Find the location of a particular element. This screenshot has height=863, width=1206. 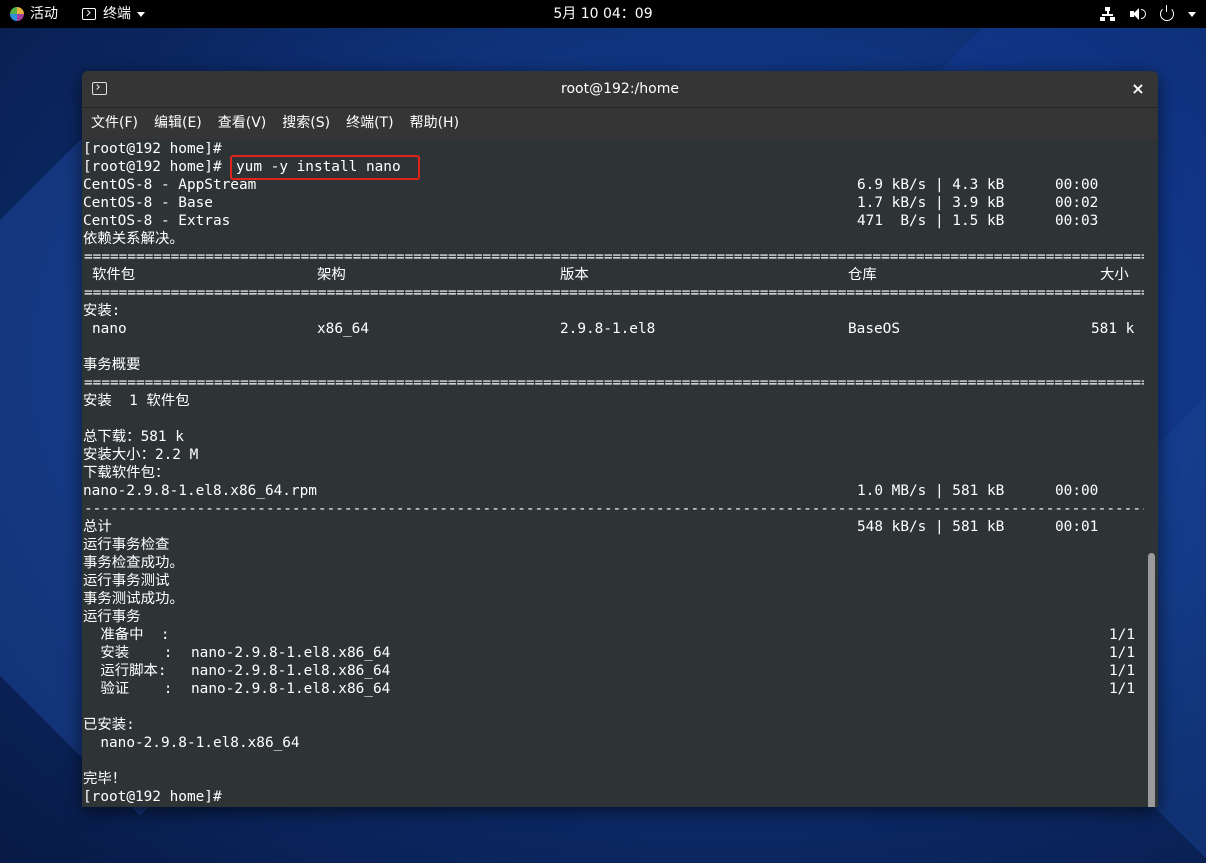

repo-time: 00:00 is located at coordinates (1077, 185).